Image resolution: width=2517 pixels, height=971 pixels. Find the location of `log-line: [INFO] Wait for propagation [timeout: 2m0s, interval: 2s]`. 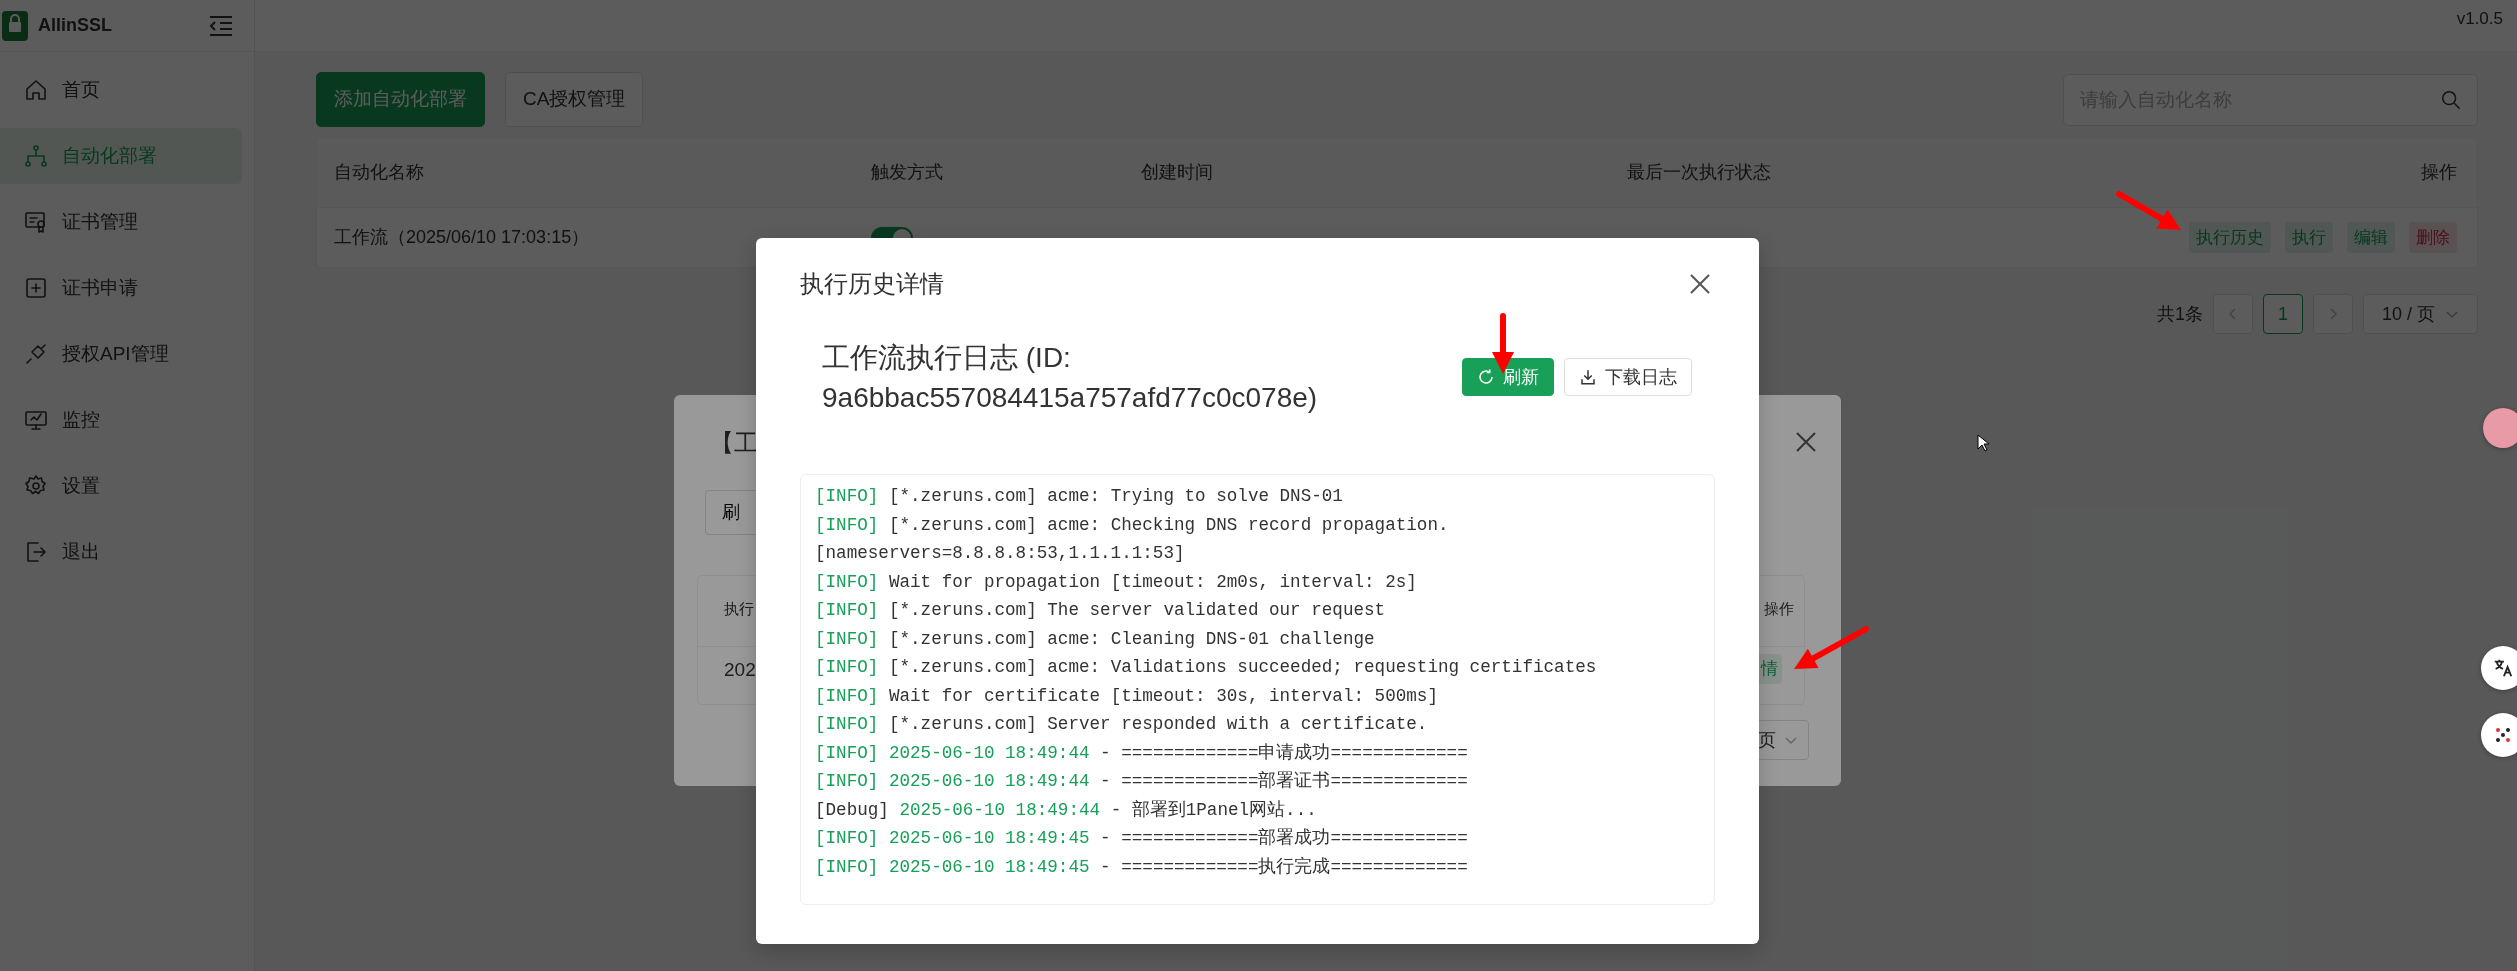

log-line: [INFO] Wait for propagation [timeout: 2m0s, interval: 2s] is located at coordinates (1116, 582).